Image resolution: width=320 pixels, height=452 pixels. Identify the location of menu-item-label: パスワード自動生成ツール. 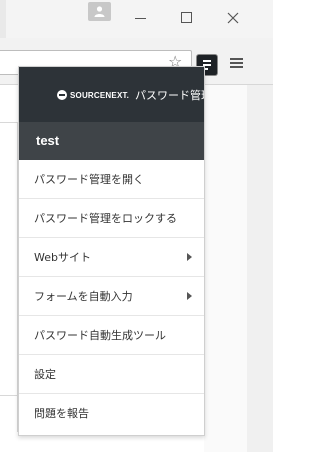
(100, 335).